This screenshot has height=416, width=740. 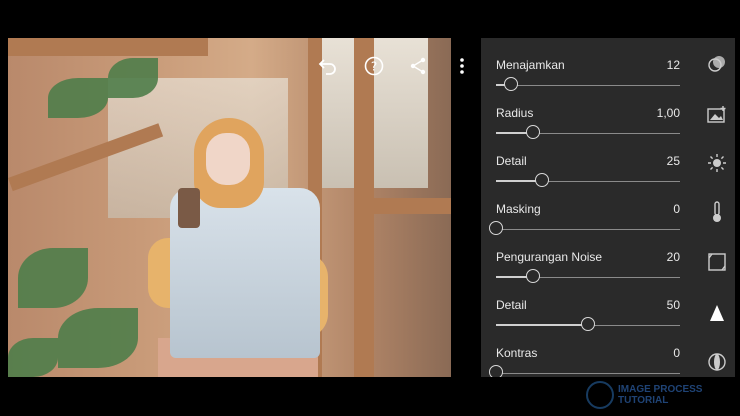 What do you see at coordinates (530, 65) in the screenshot?
I see `slider-label: Menajamkan` at bounding box center [530, 65].